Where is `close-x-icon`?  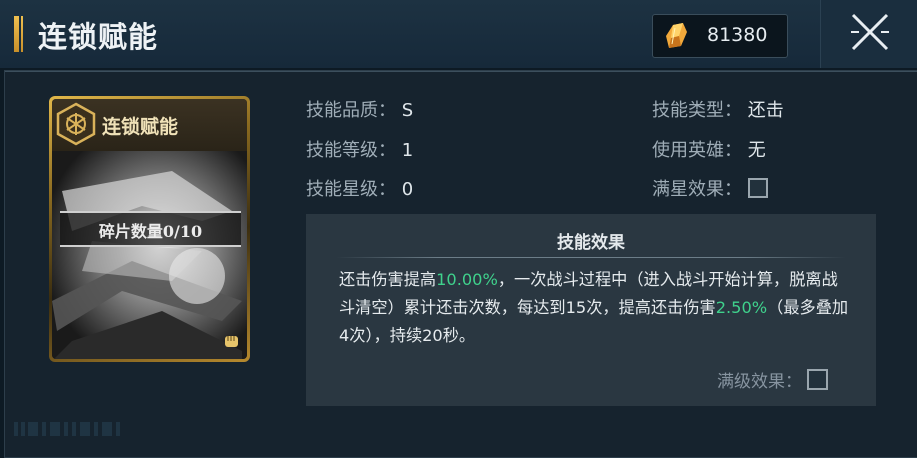
close-x-icon is located at coordinates (870, 32).